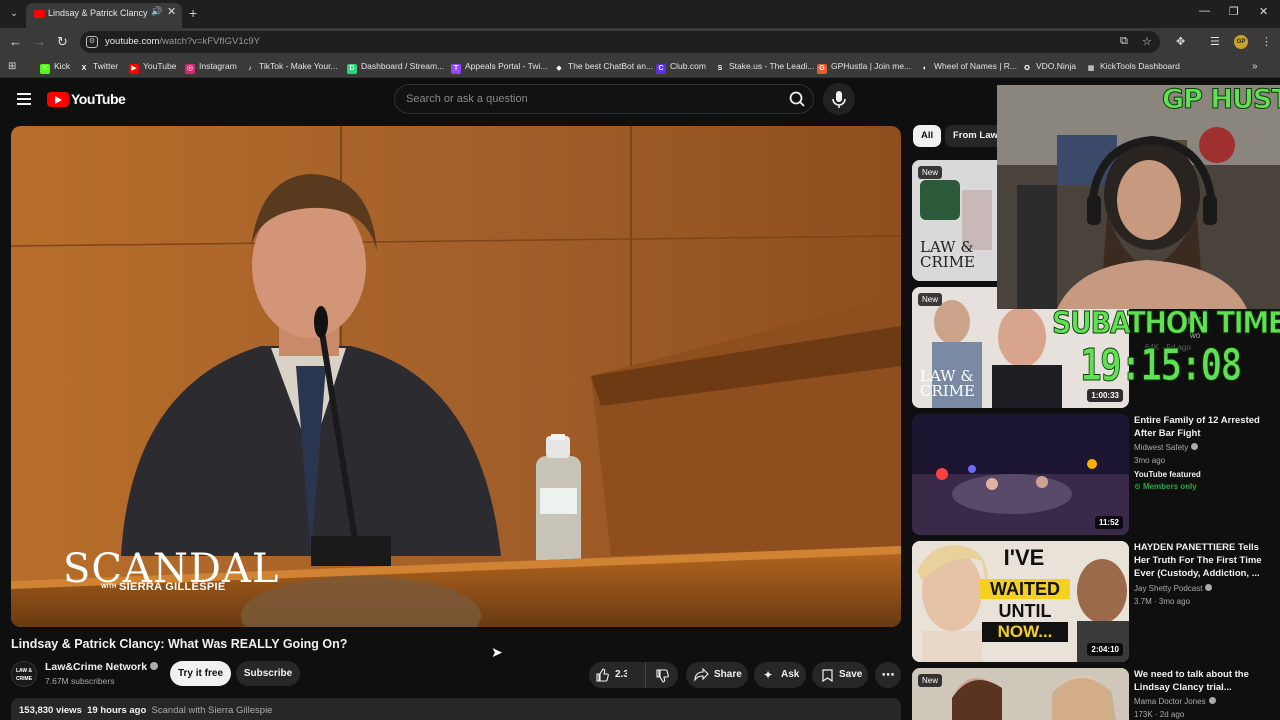  I want to click on new-badge: New, so click(930, 680).